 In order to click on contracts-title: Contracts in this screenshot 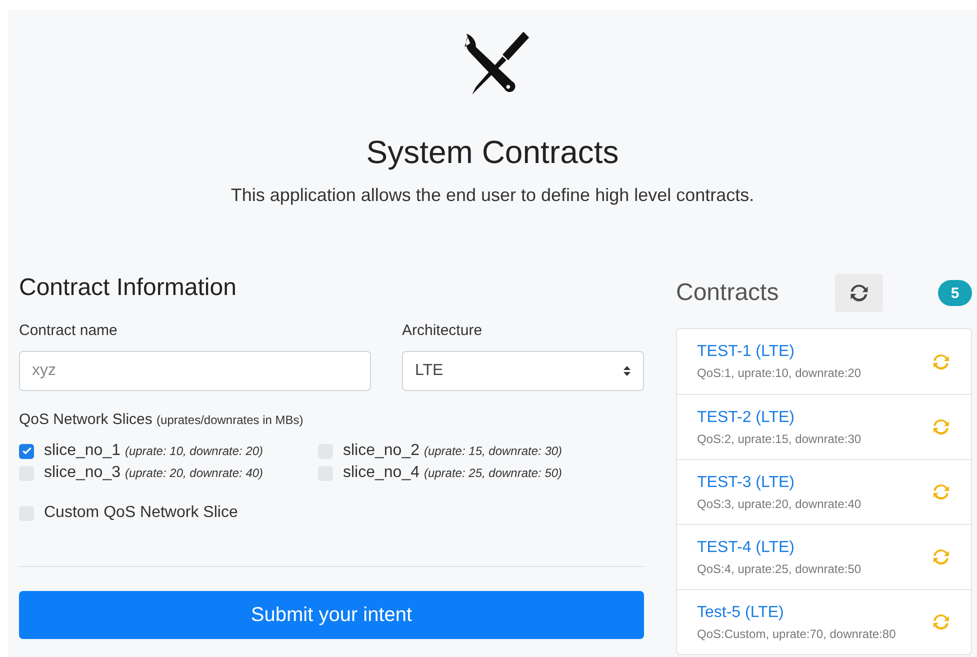, I will do `click(728, 293)`.